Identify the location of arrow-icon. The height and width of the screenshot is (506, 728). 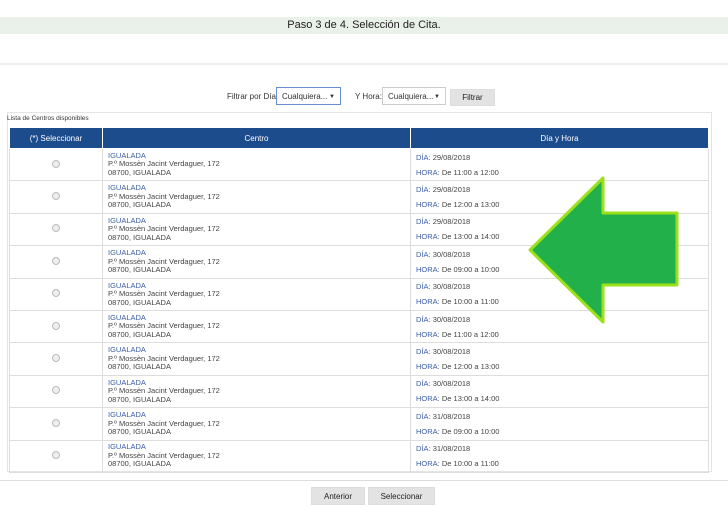
(603, 250).